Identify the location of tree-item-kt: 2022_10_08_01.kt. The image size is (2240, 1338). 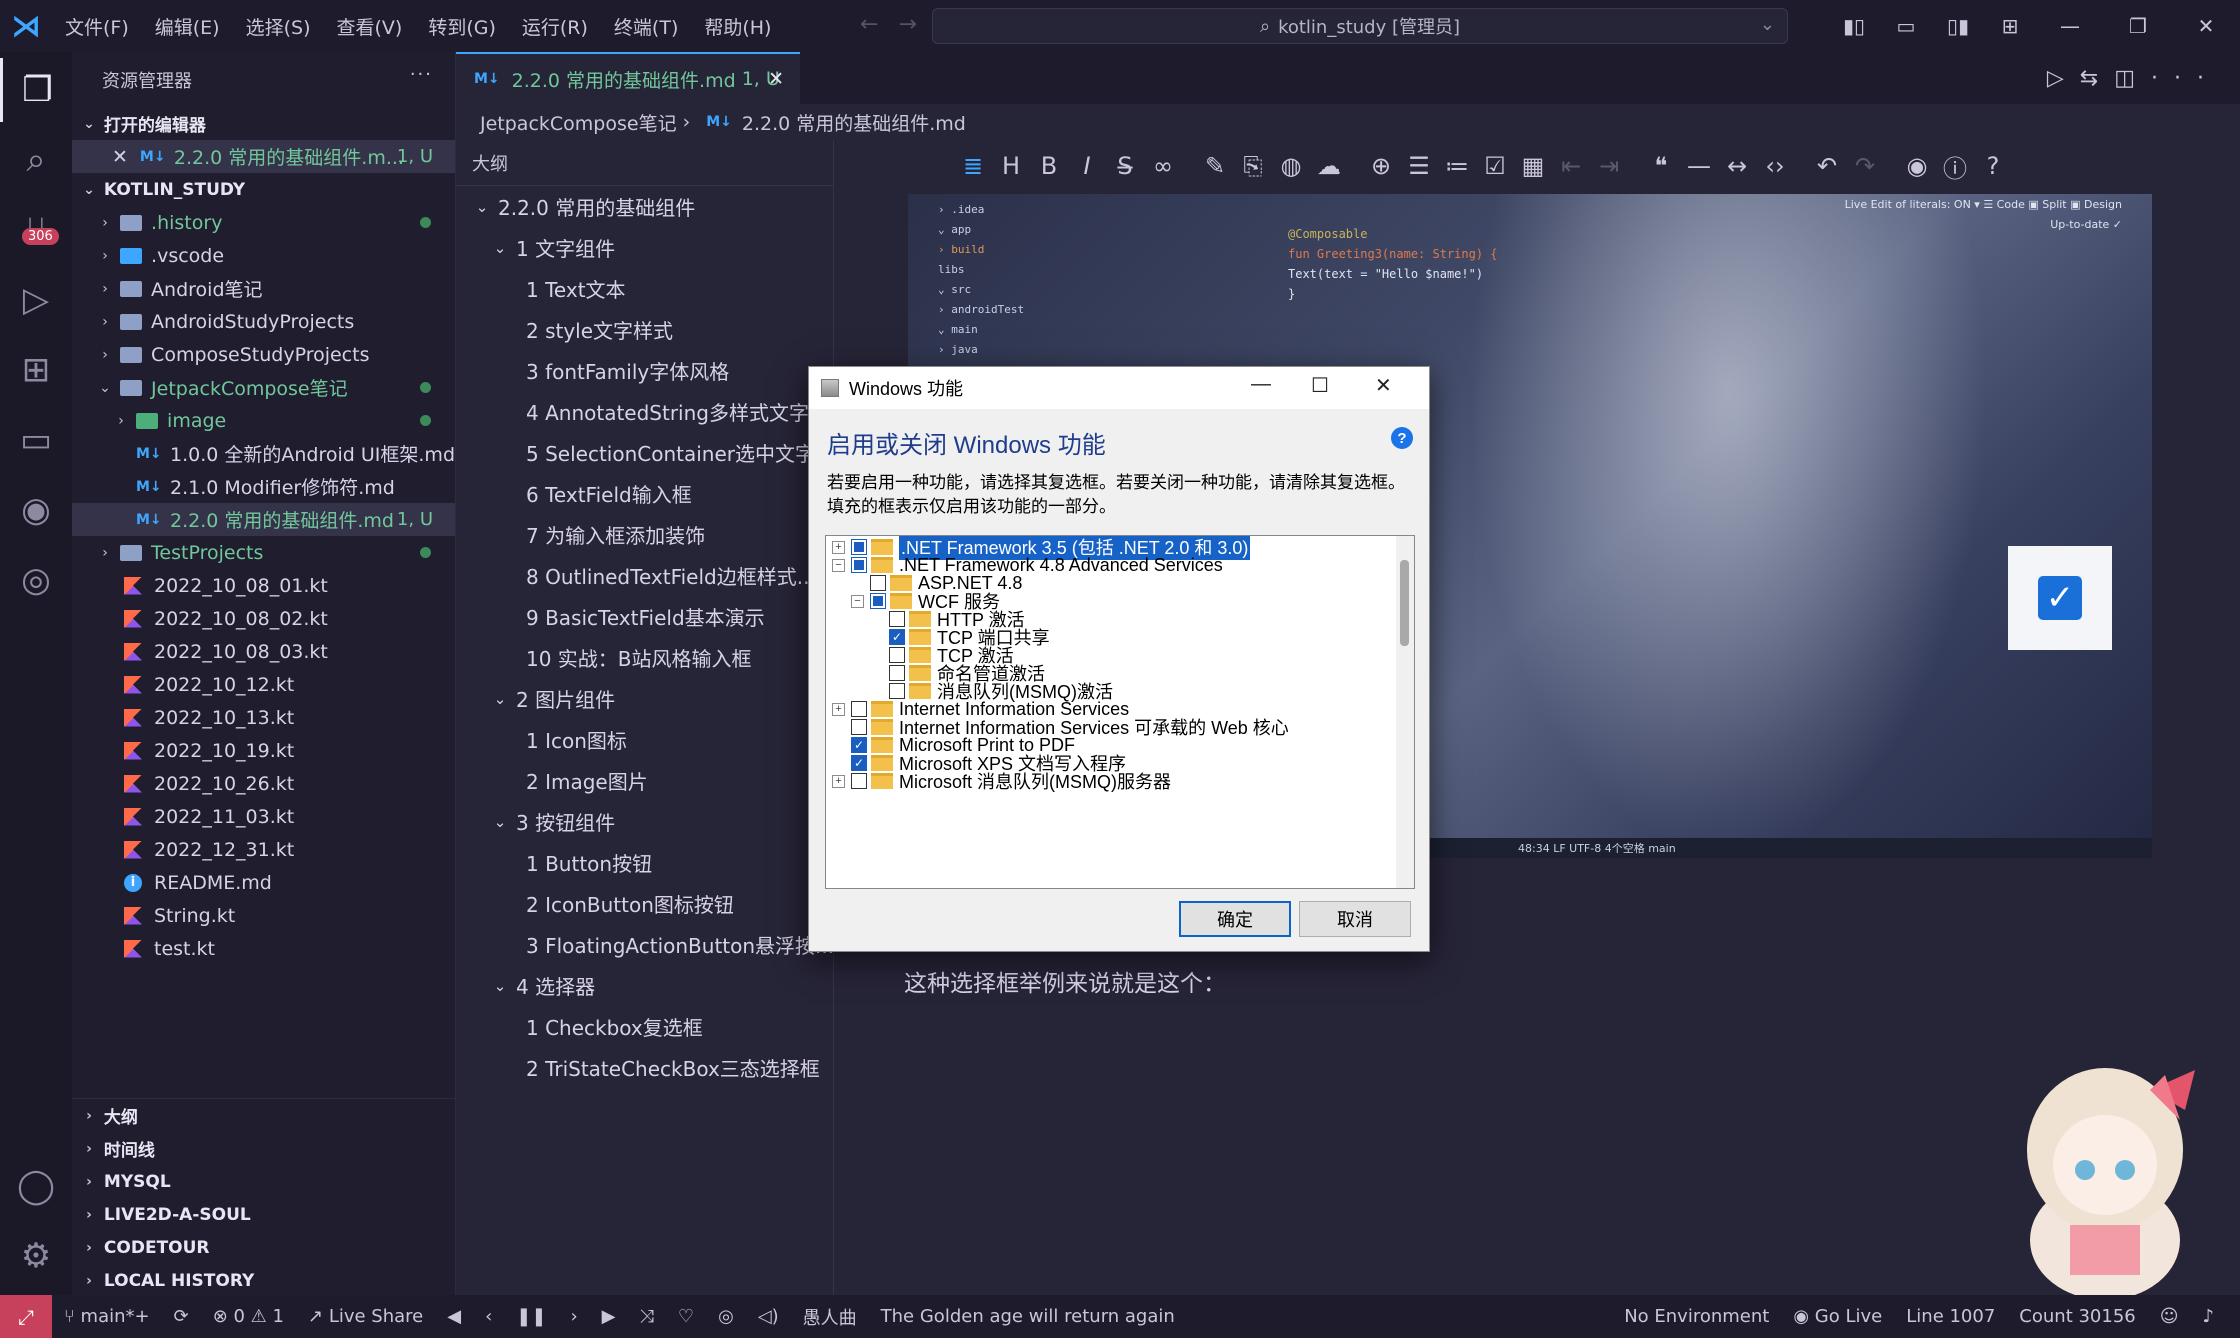
(263, 585).